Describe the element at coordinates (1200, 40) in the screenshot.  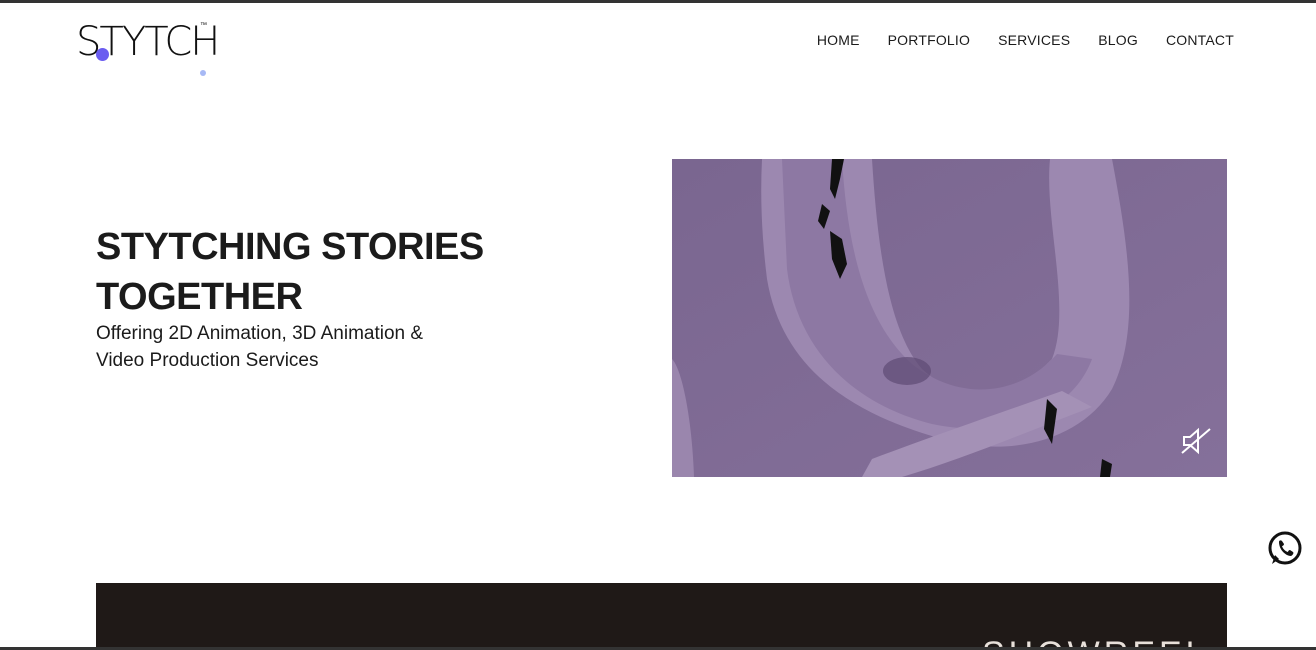
I see `nav-contact: CONTACT` at that location.